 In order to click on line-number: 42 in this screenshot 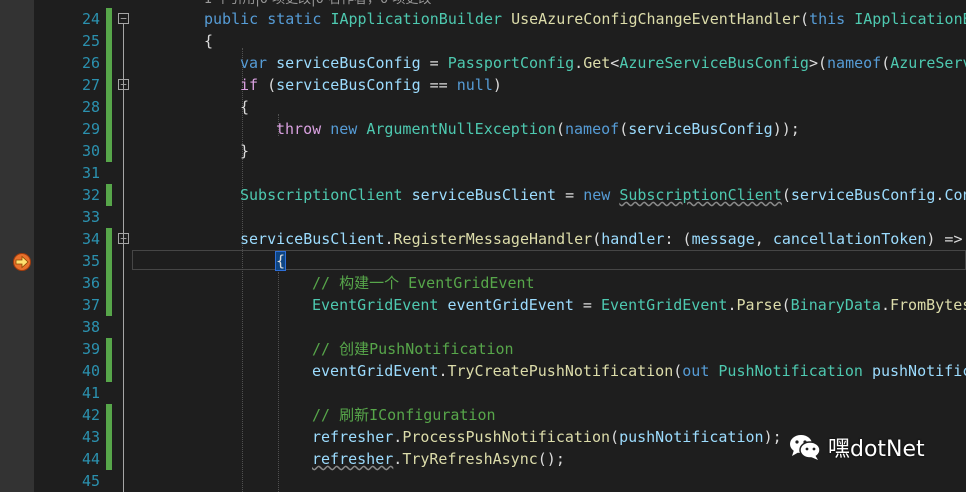, I will do `click(90, 415)`.